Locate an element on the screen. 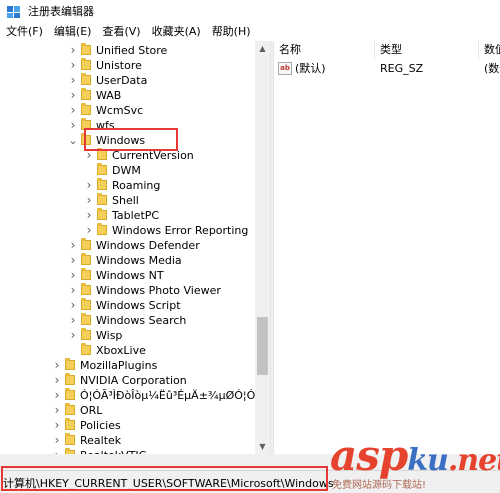 The width and height of the screenshot is (500, 493). tree-item-label: WcmSvc is located at coordinates (120, 110).